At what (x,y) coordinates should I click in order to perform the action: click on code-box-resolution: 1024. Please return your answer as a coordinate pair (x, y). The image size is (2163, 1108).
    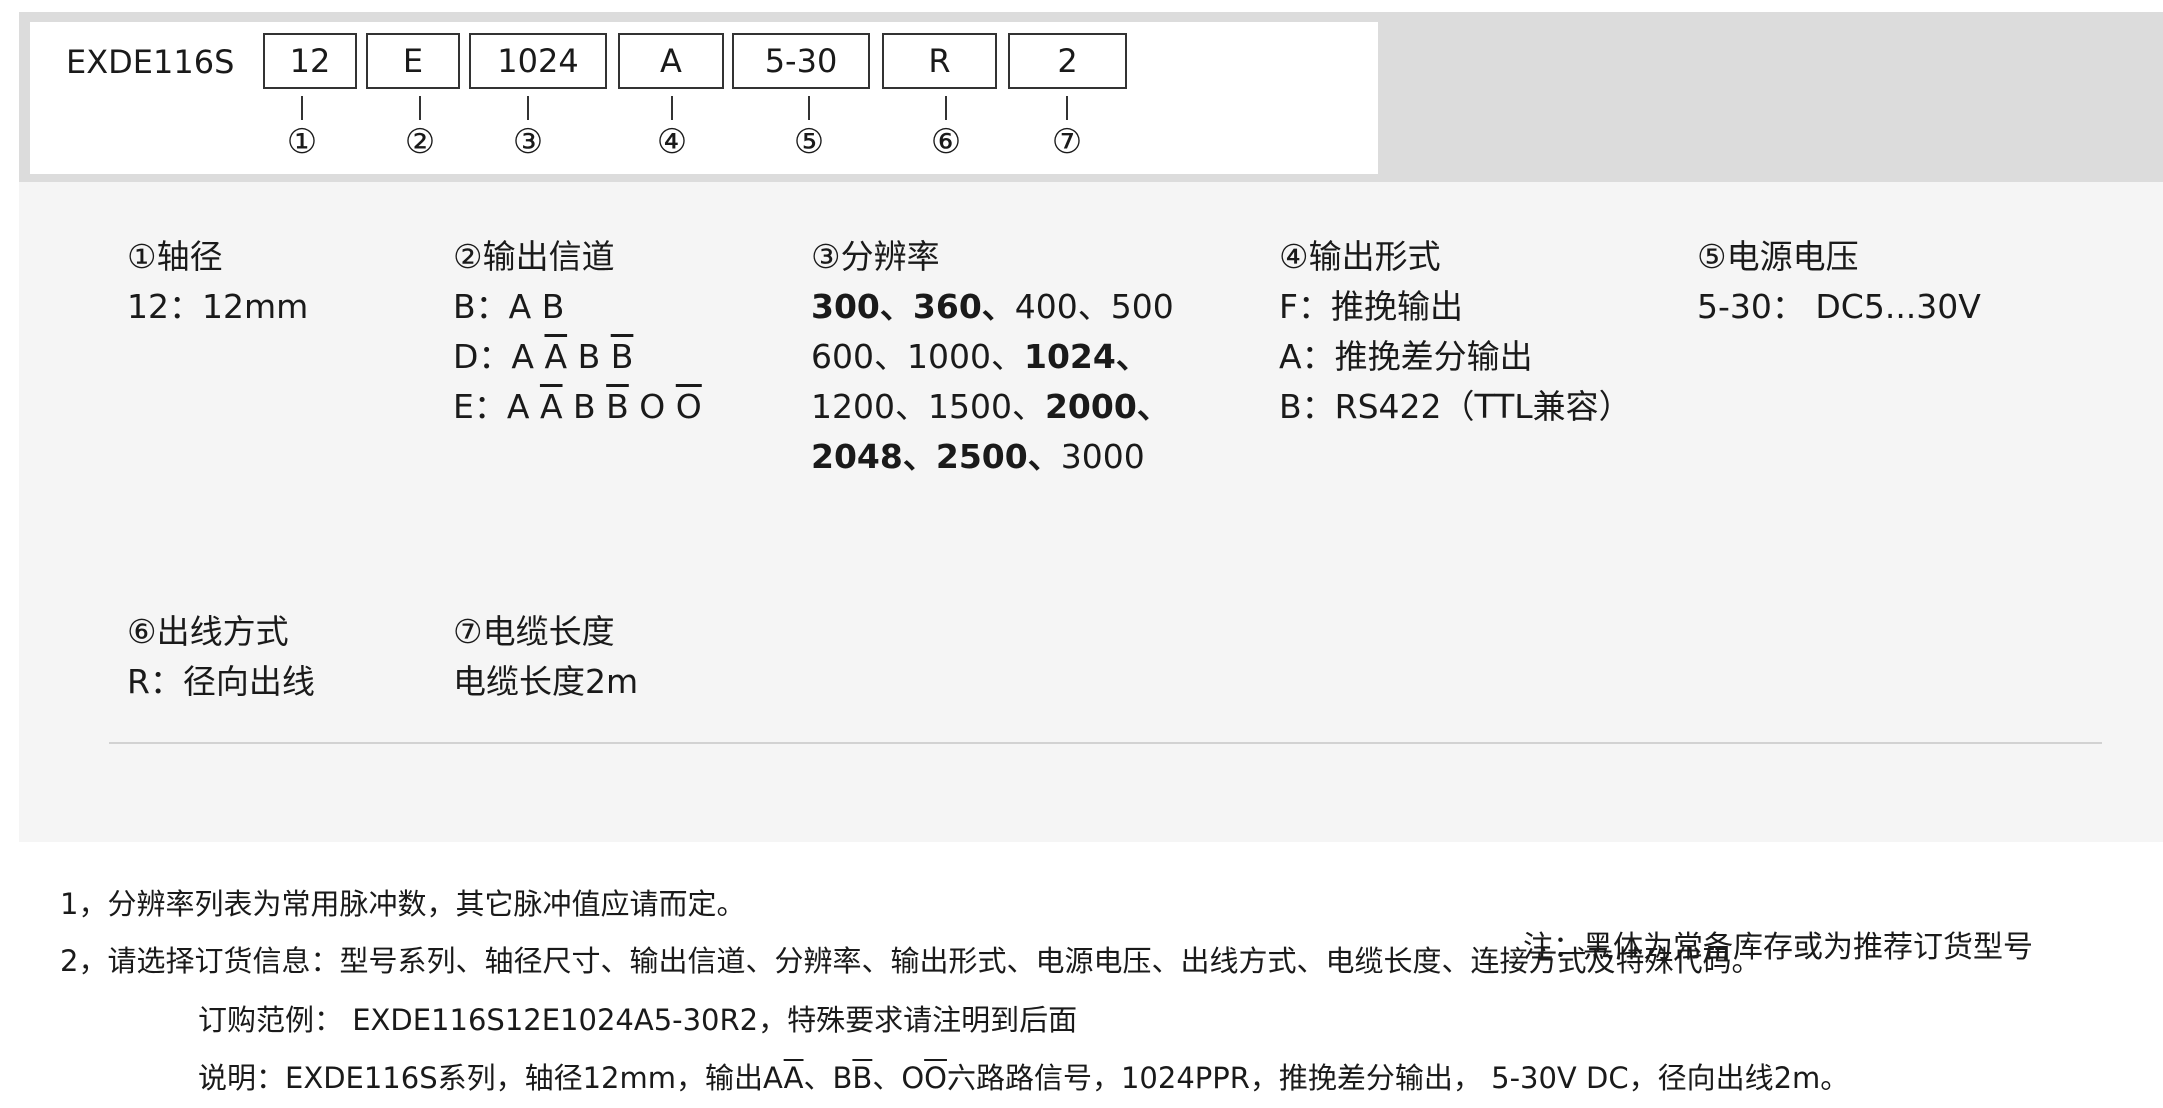
    Looking at the image, I should click on (538, 61).